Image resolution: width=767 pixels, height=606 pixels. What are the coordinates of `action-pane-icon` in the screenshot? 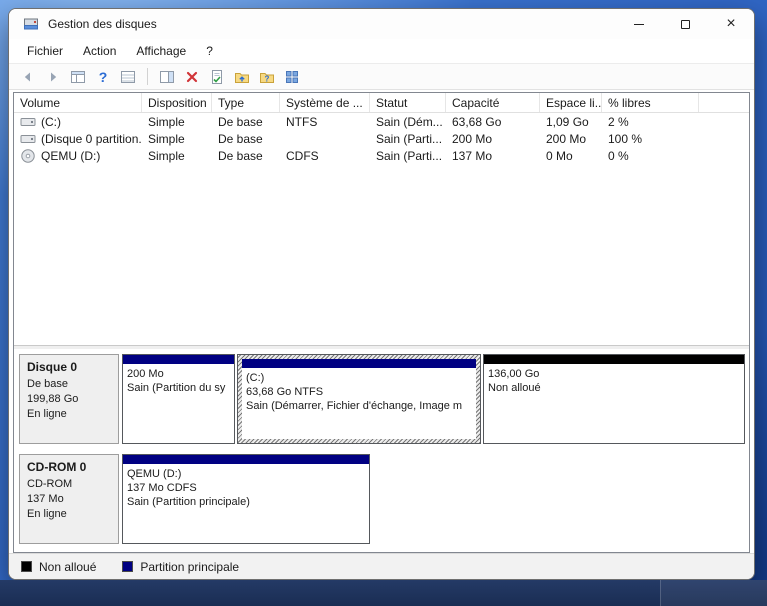 It's located at (167, 77).